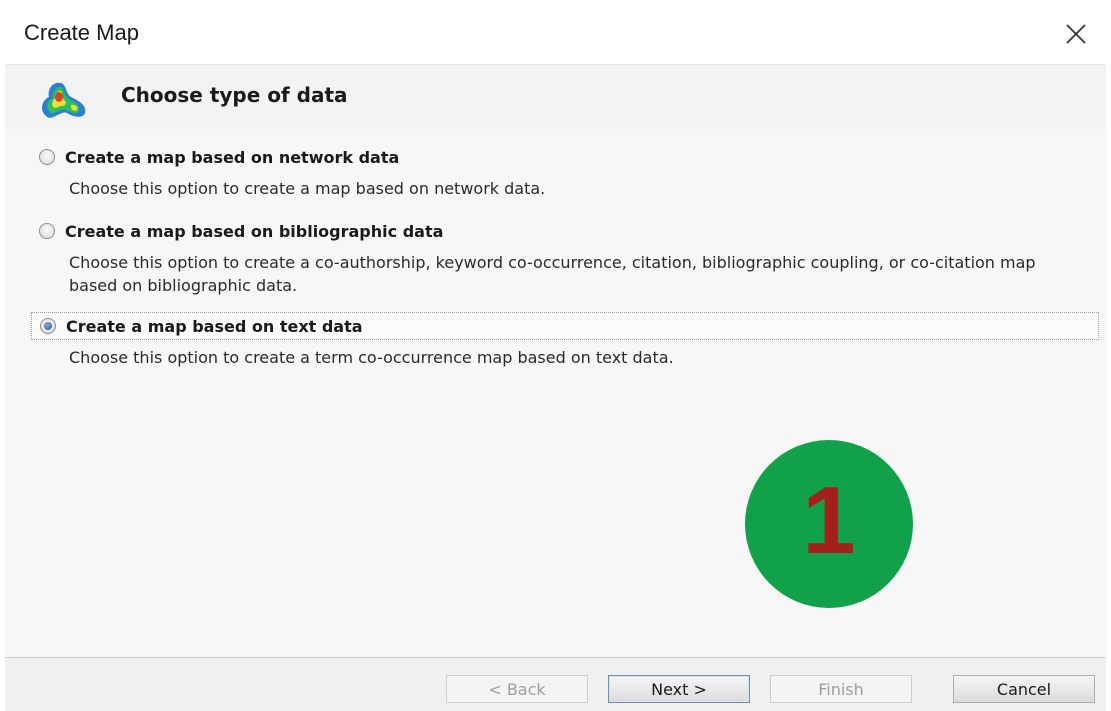  Describe the element at coordinates (565, 157) in the screenshot. I see `option-network-row: Create a map based on network data` at that location.